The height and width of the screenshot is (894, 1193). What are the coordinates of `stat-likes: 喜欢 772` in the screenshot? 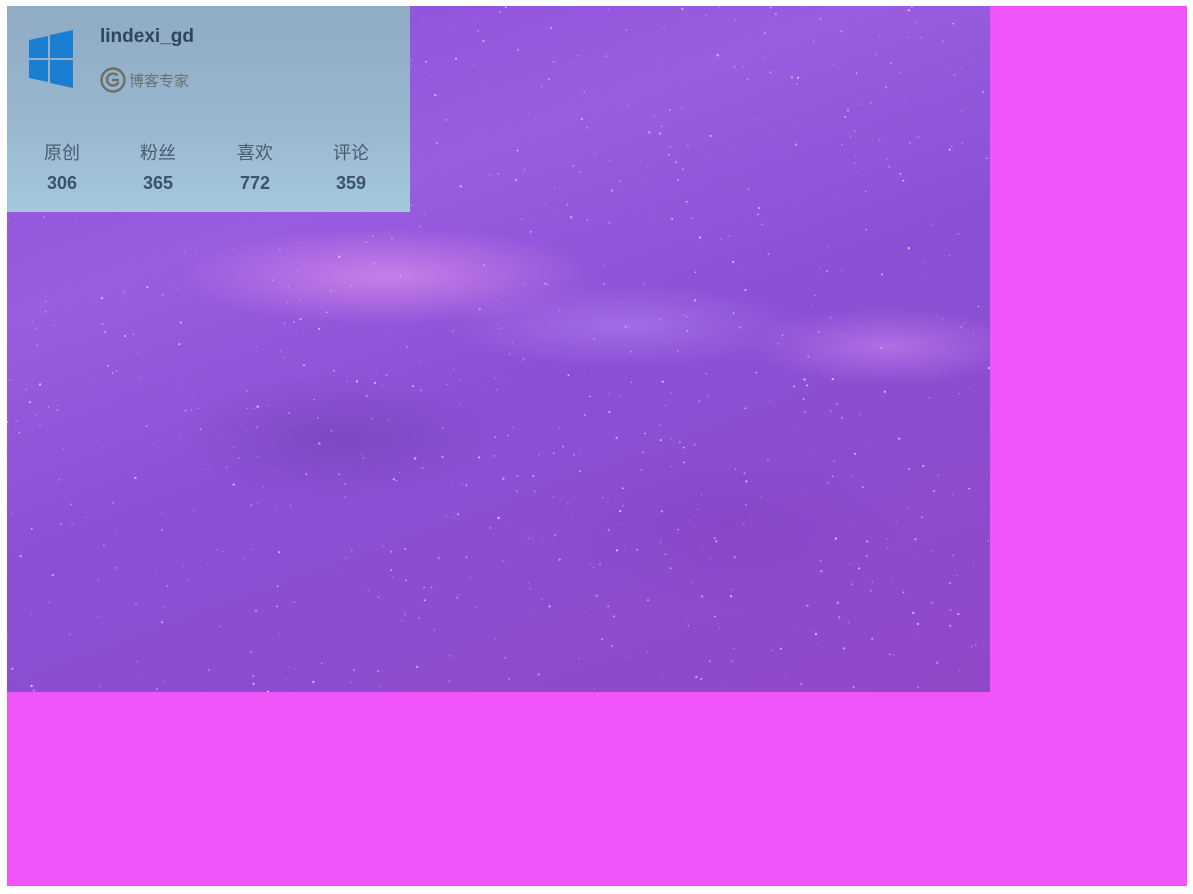 It's located at (255, 167).